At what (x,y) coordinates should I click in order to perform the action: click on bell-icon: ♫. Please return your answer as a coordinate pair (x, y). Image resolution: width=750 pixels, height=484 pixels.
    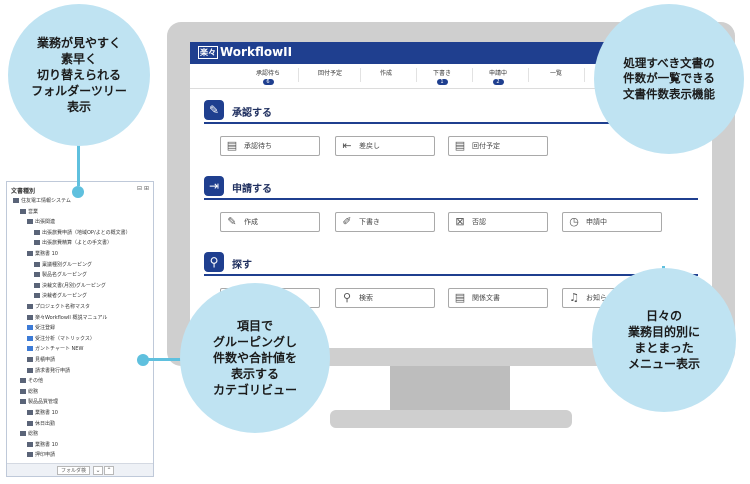
    Looking at the image, I should click on (574, 297).